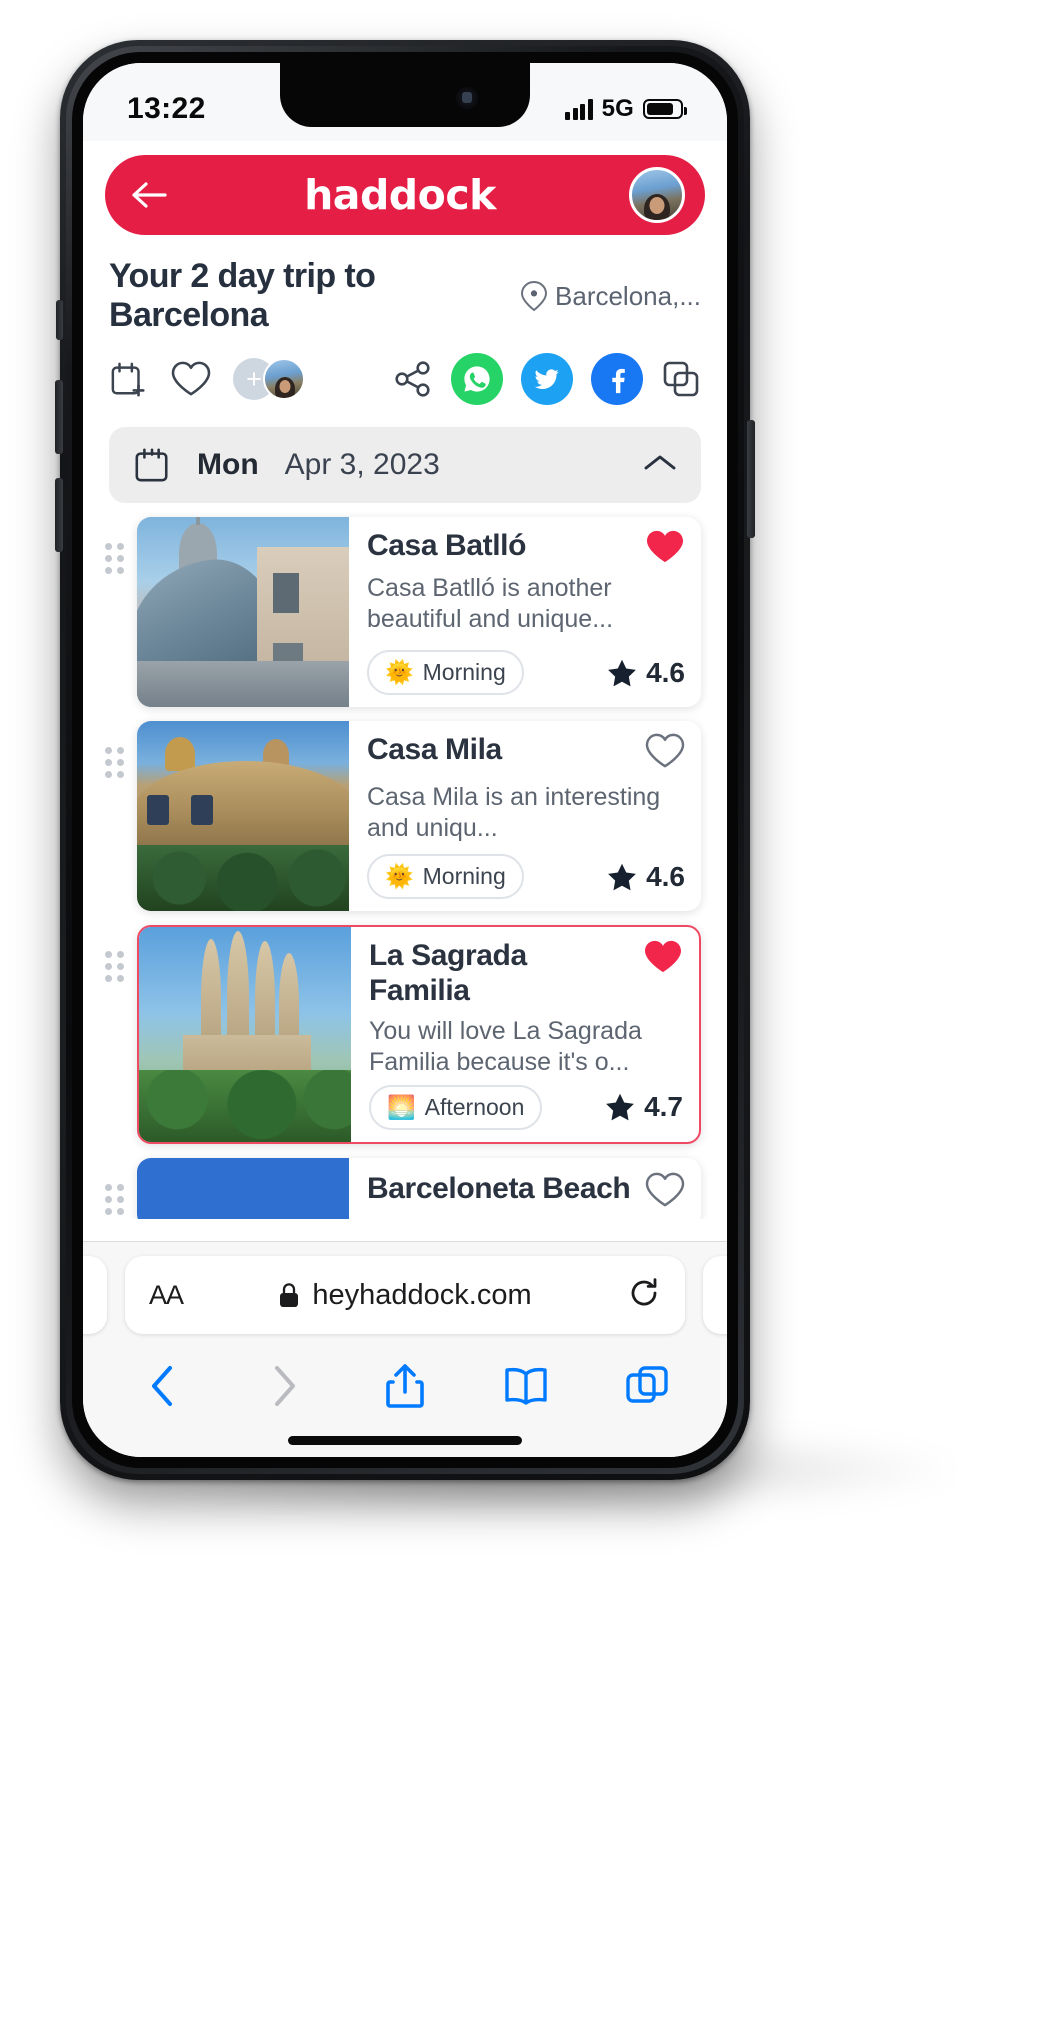  I want to click on tabs-icon, so click(647, 1386).